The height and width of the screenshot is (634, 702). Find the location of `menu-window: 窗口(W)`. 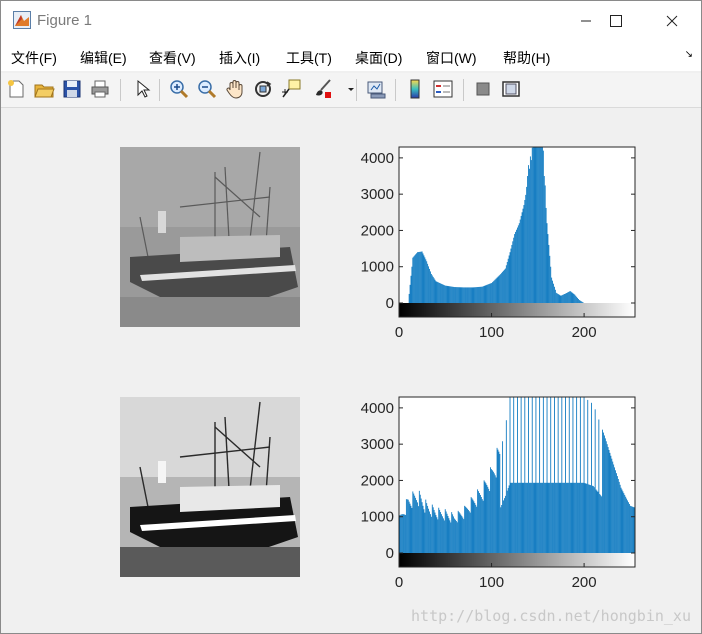

menu-window: 窗口(W) is located at coordinates (451, 58).